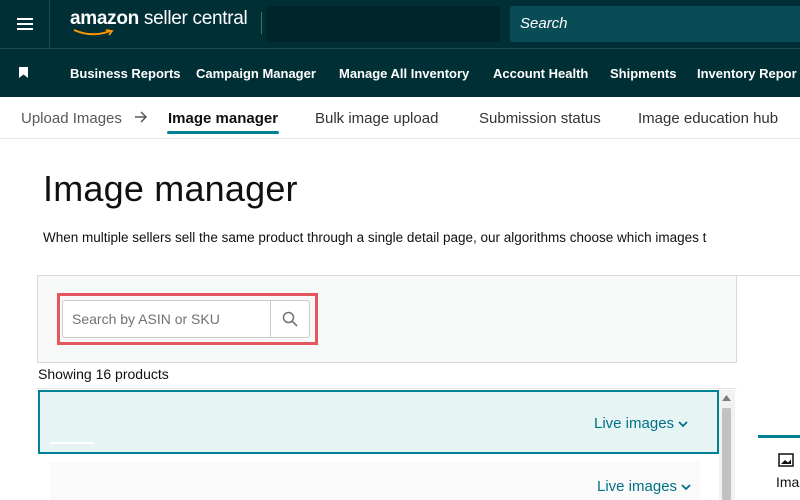 The width and height of the screenshot is (800, 500). Describe the element at coordinates (256, 73) in the screenshot. I see `nav-item-campaign-manager: Campaign Manager` at that location.